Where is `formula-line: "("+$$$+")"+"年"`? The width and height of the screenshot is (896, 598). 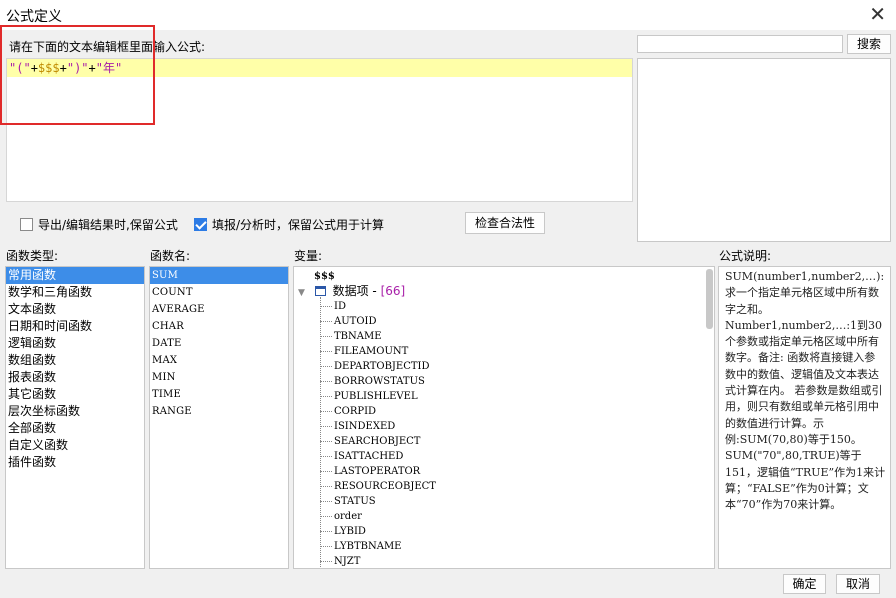 formula-line: "("+$$$+")"+"年" is located at coordinates (319, 68).